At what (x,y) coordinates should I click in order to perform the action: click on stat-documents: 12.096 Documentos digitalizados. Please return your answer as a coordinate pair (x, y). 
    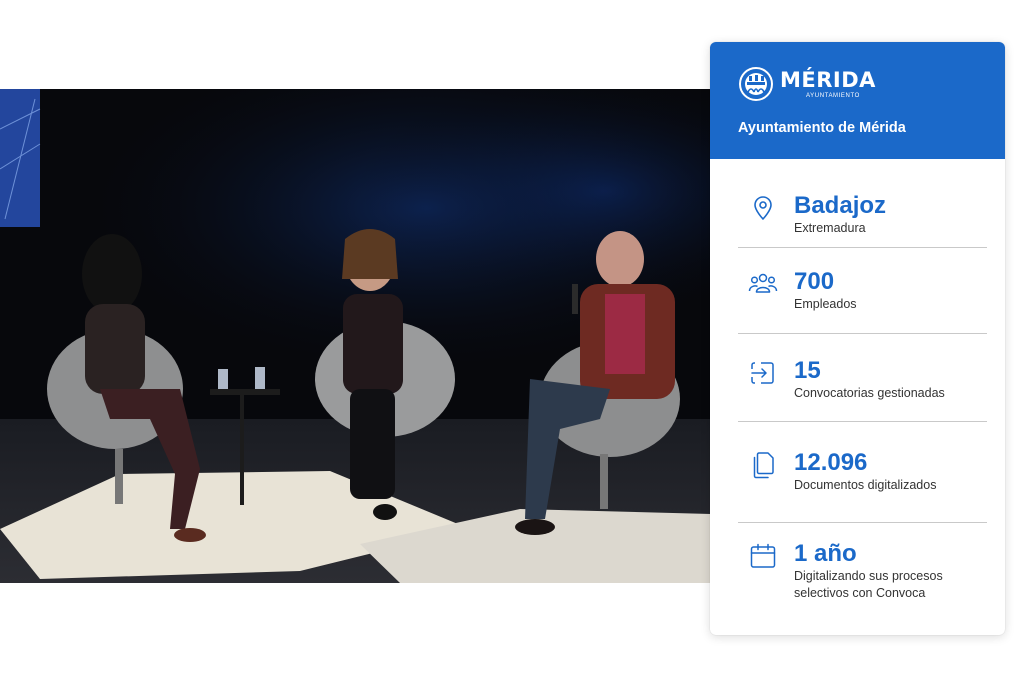
    Looking at the image, I should click on (862, 472).